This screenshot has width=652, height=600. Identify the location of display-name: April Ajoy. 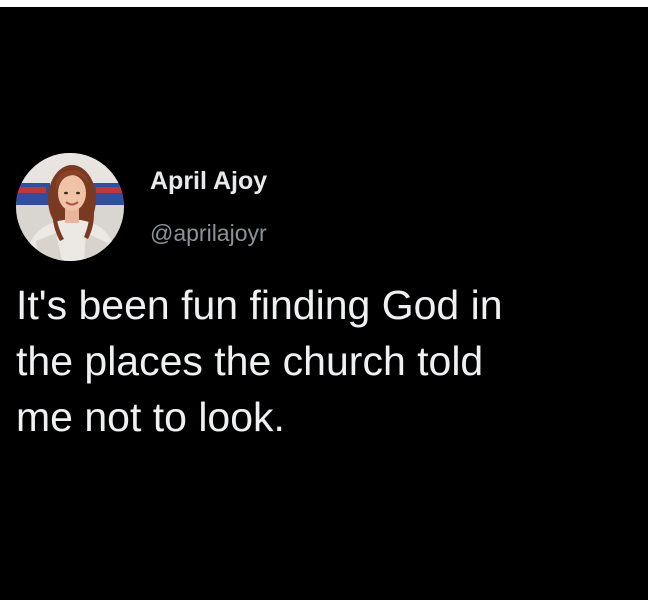
(208, 181).